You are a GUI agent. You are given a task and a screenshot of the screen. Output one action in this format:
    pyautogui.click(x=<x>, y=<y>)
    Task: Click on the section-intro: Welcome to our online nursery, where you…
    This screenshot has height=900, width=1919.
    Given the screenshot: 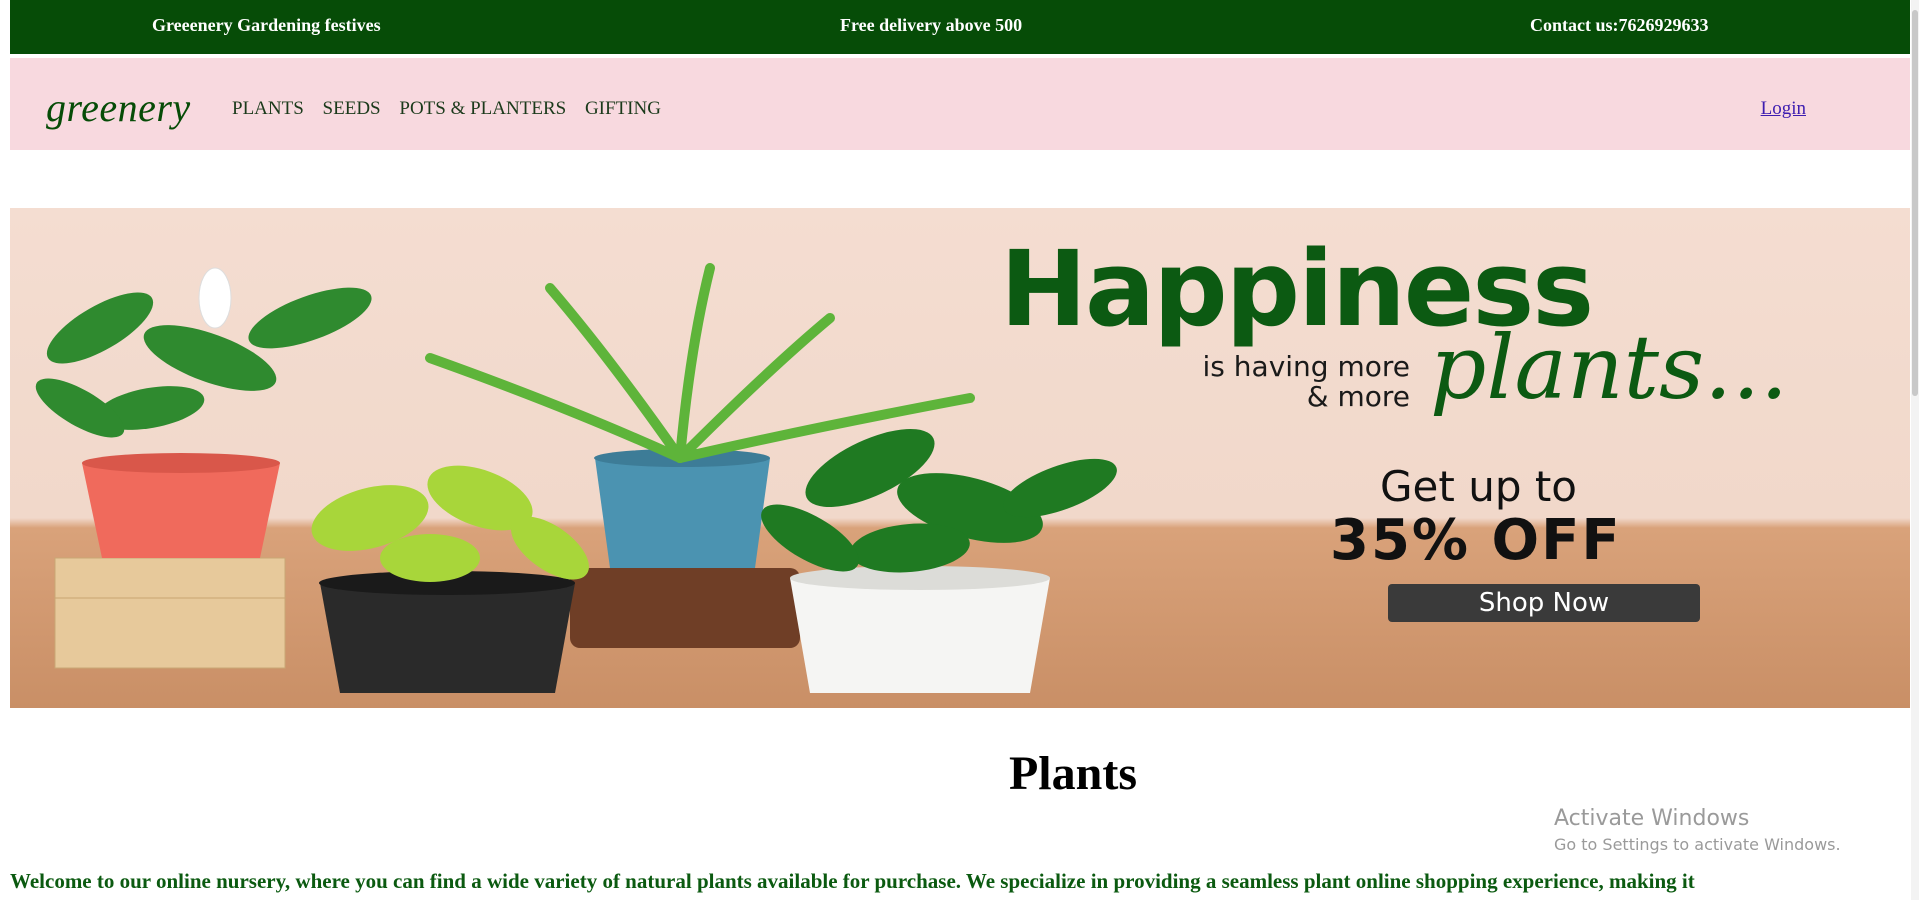 What is the action you would take?
    pyautogui.click(x=852, y=881)
    